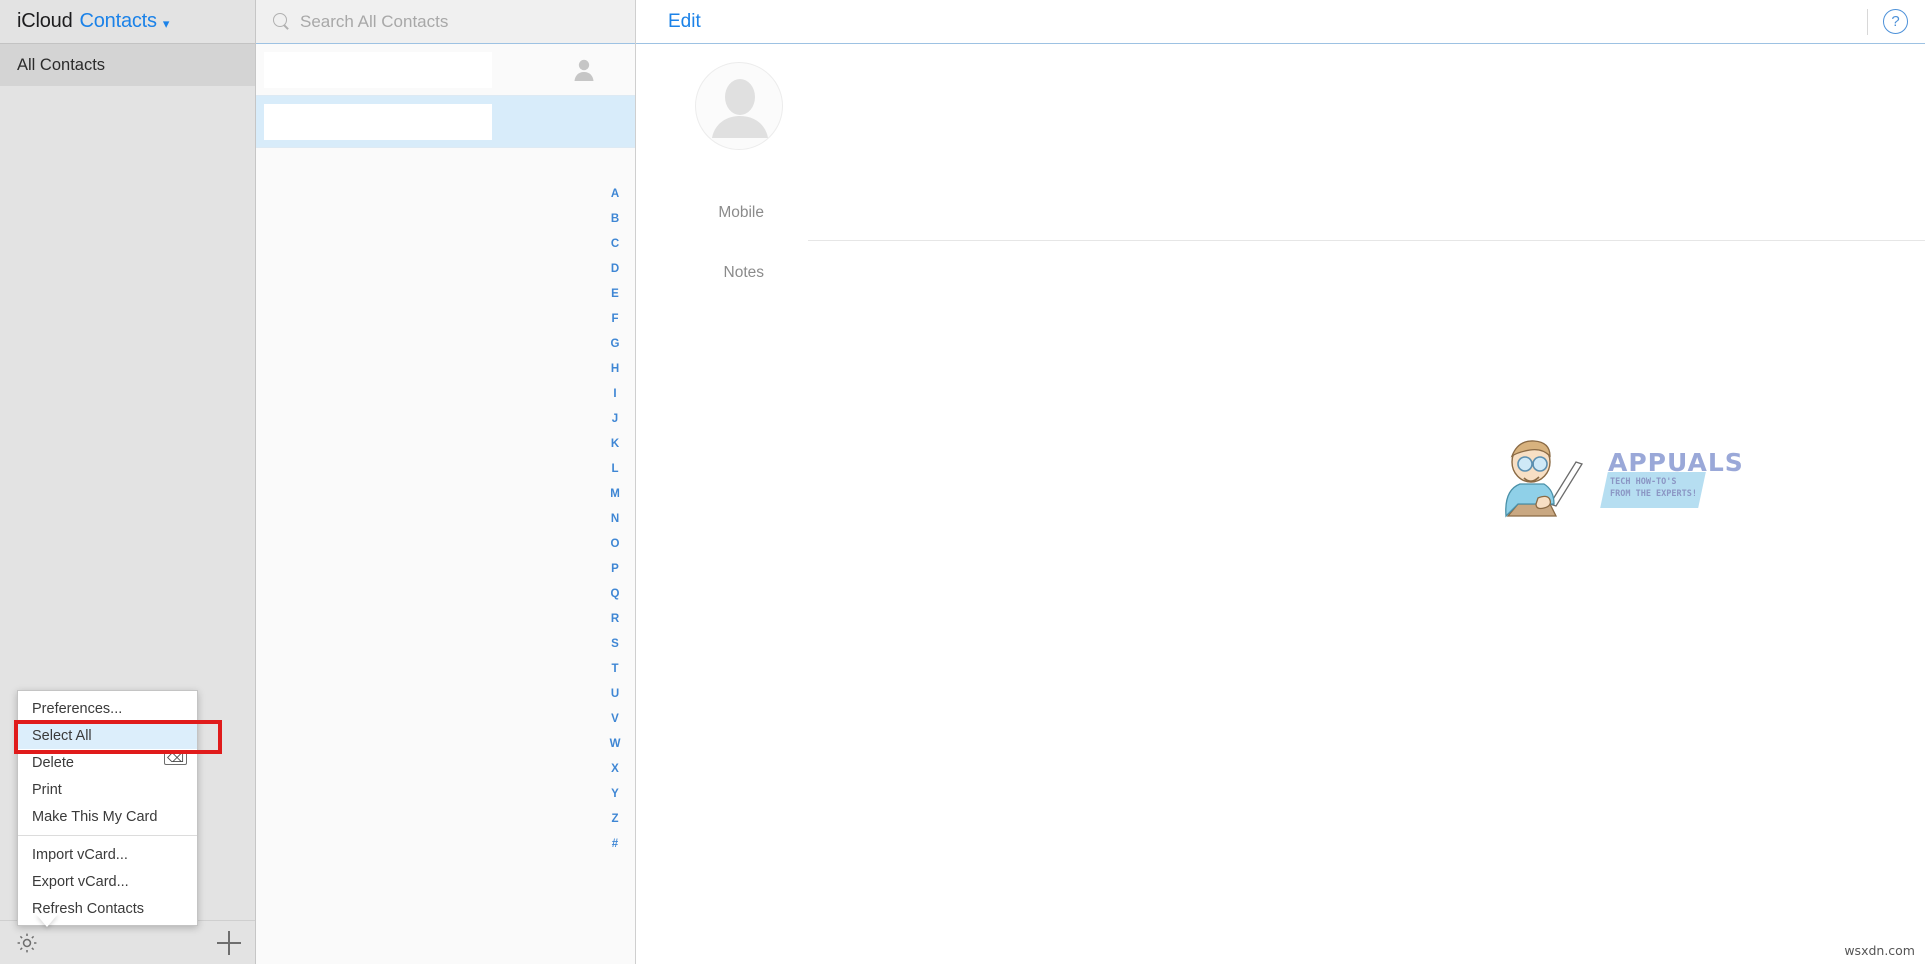 This screenshot has height=964, width=1925. I want to click on alpha-index-c: C, so click(615, 244).